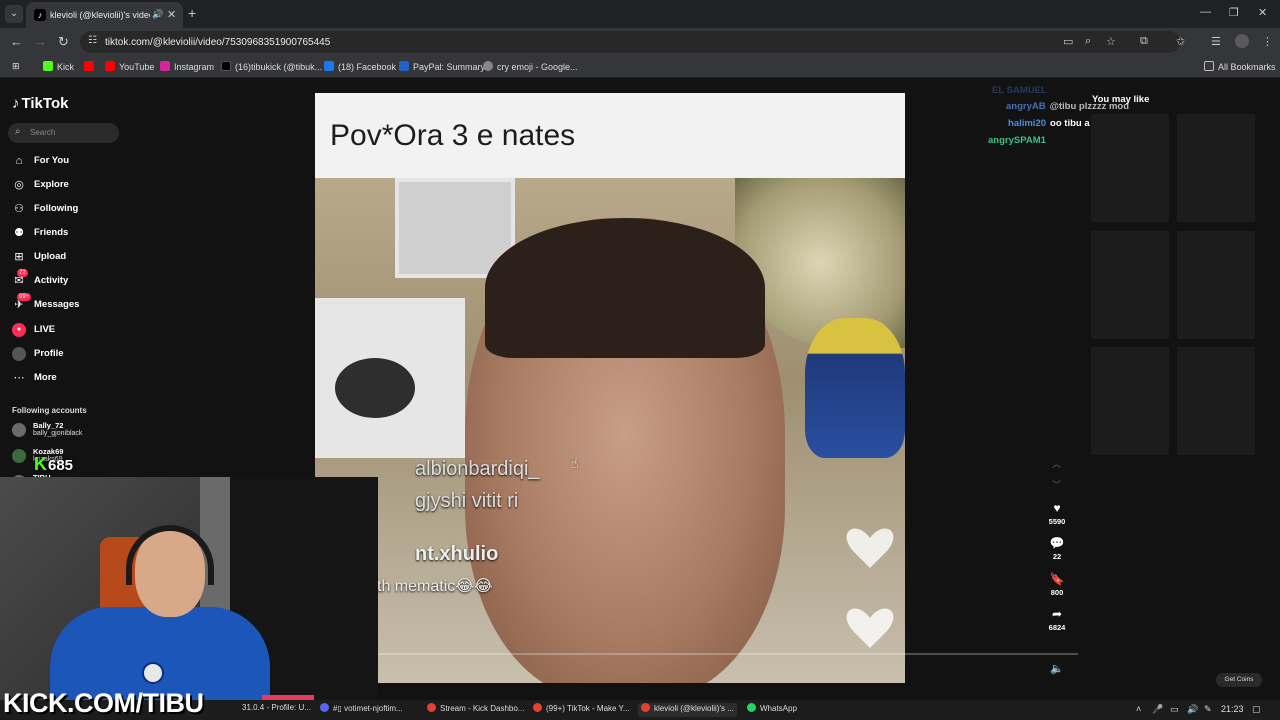 The width and height of the screenshot is (1280, 720). Describe the element at coordinates (192, 13) in the screenshot. I see `new-tab-button: +` at that location.